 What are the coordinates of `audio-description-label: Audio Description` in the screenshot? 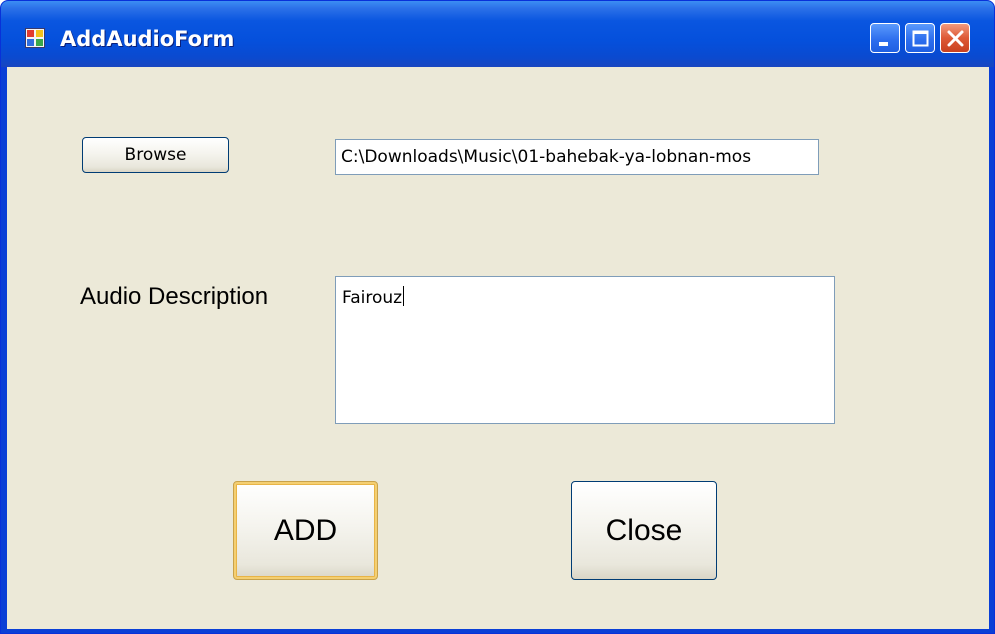 It's located at (174, 296).